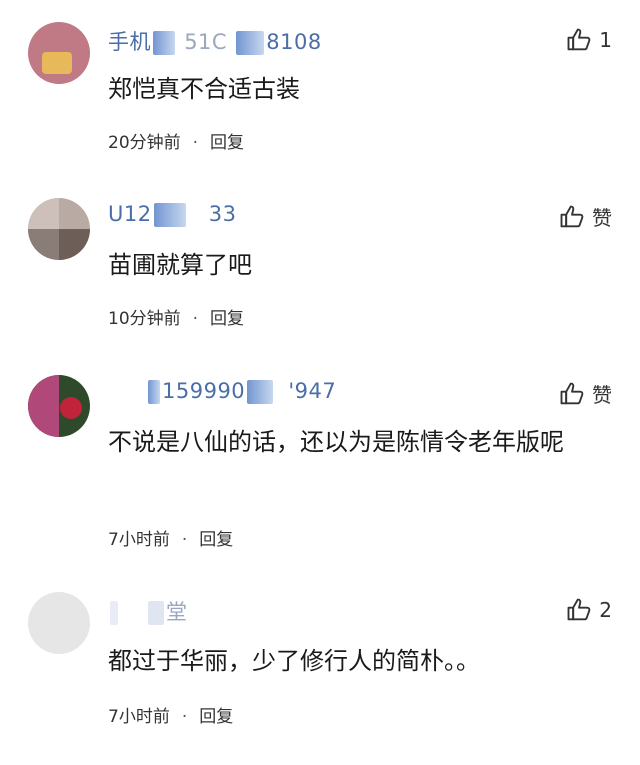  I want to click on username-text-suffix: 堂, so click(177, 612).